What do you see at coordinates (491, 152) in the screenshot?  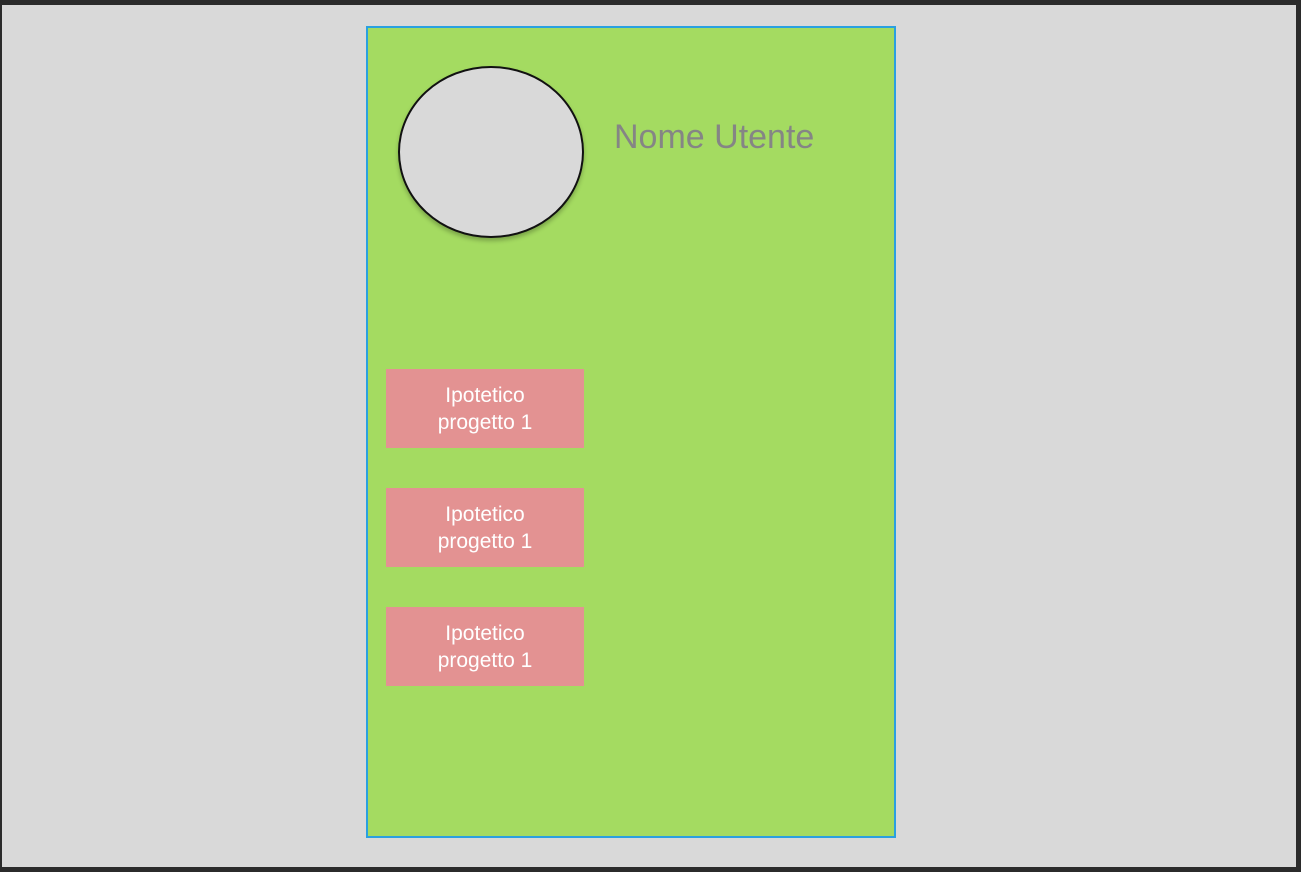 I see `avatar` at bounding box center [491, 152].